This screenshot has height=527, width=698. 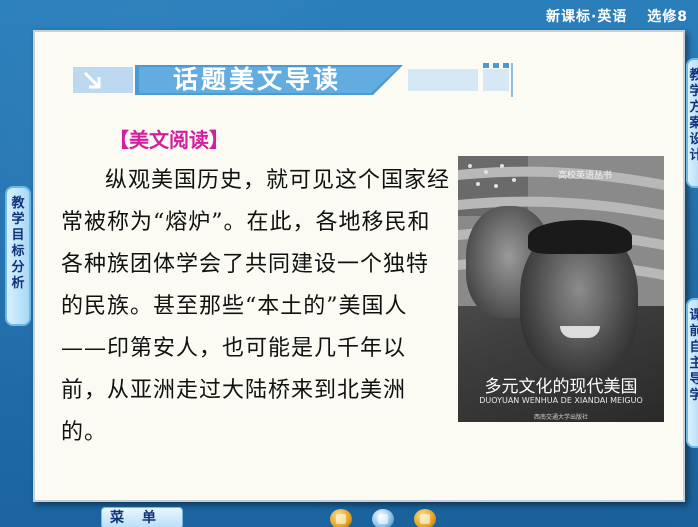 I want to click on next-icon, so click(x=425, y=518).